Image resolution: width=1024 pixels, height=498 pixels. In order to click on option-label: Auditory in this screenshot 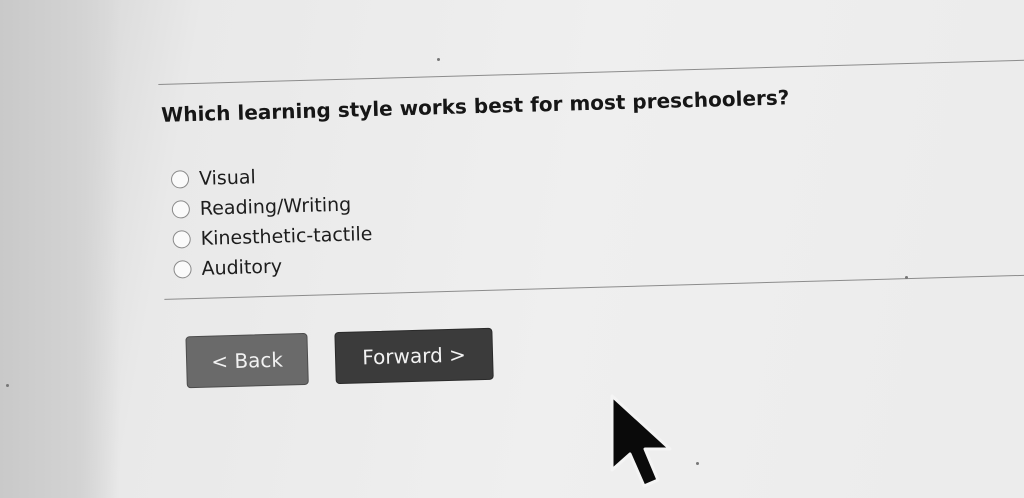, I will do `click(242, 267)`.